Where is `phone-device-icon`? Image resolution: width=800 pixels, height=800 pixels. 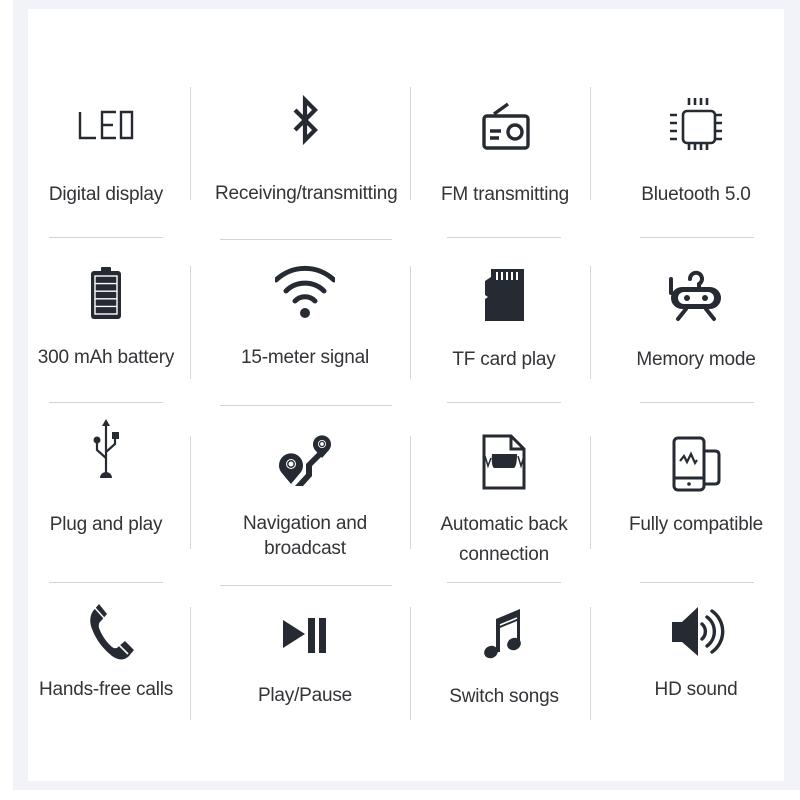 phone-device-icon is located at coordinates (696, 464).